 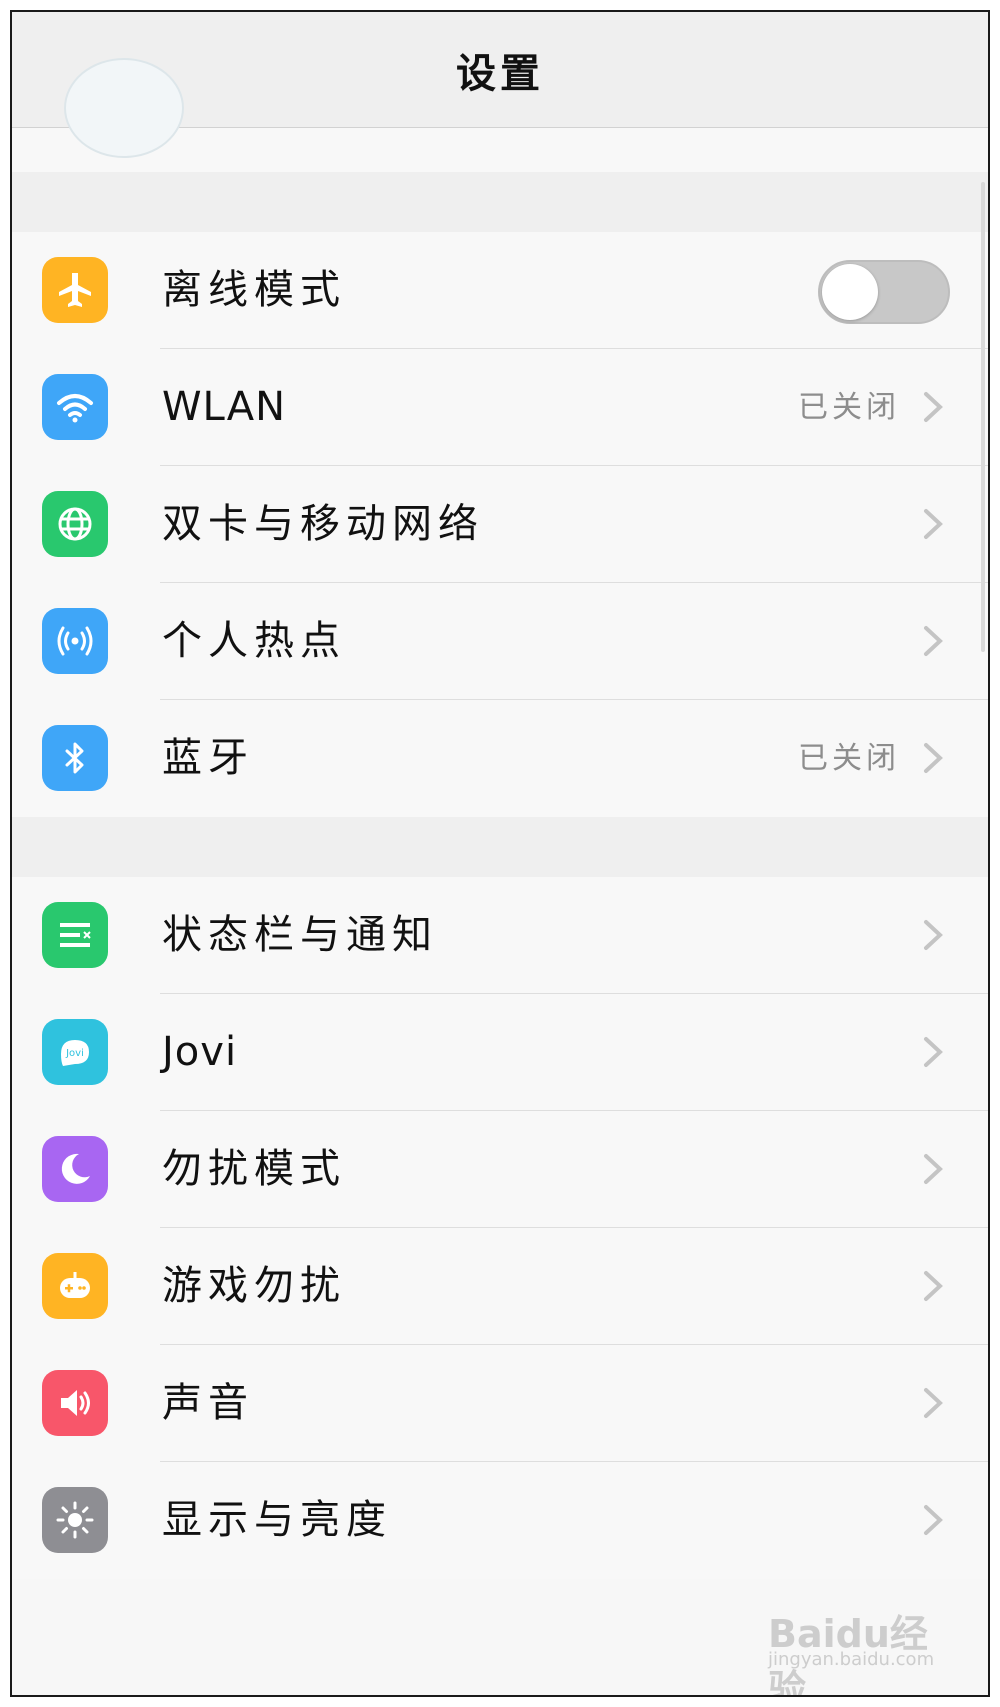 I want to click on scrollbar, so click(x=983, y=417).